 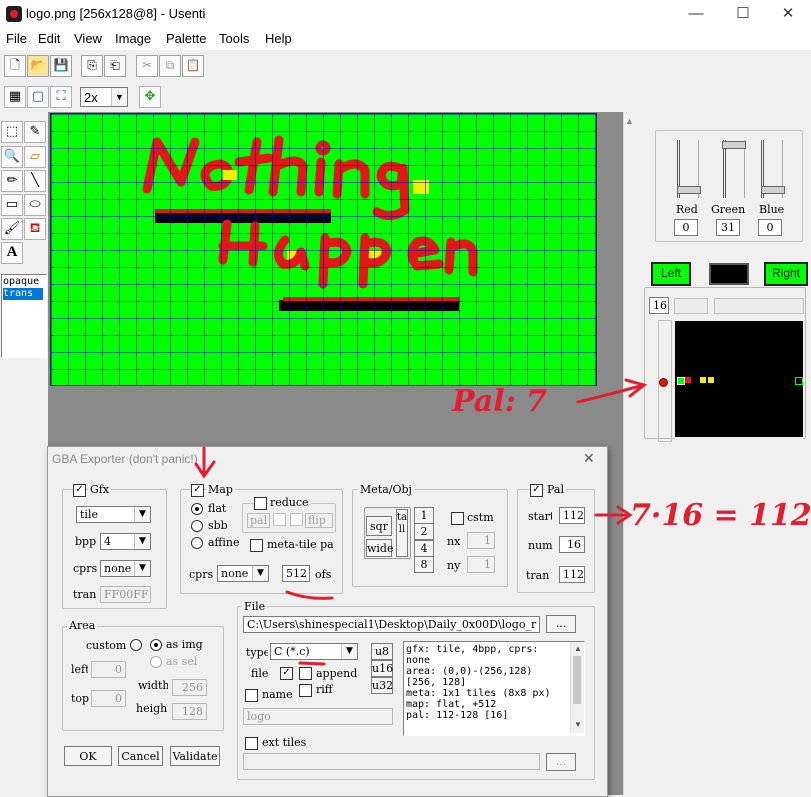 I want to click on eyedropper-icon: ✎, so click(x=35, y=132).